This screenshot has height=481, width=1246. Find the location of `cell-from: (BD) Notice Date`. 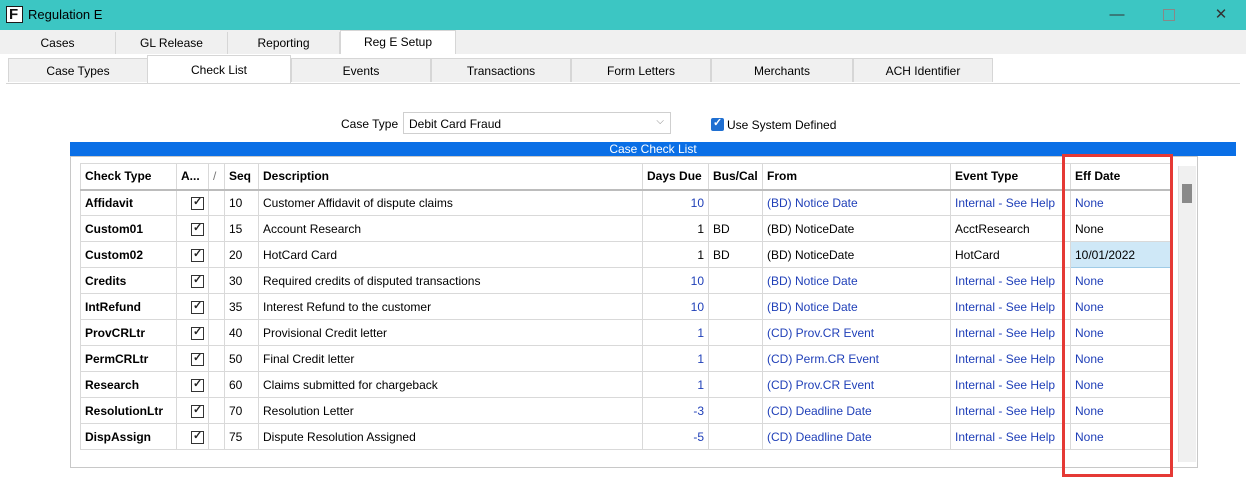

cell-from: (BD) Notice Date is located at coordinates (856, 306).